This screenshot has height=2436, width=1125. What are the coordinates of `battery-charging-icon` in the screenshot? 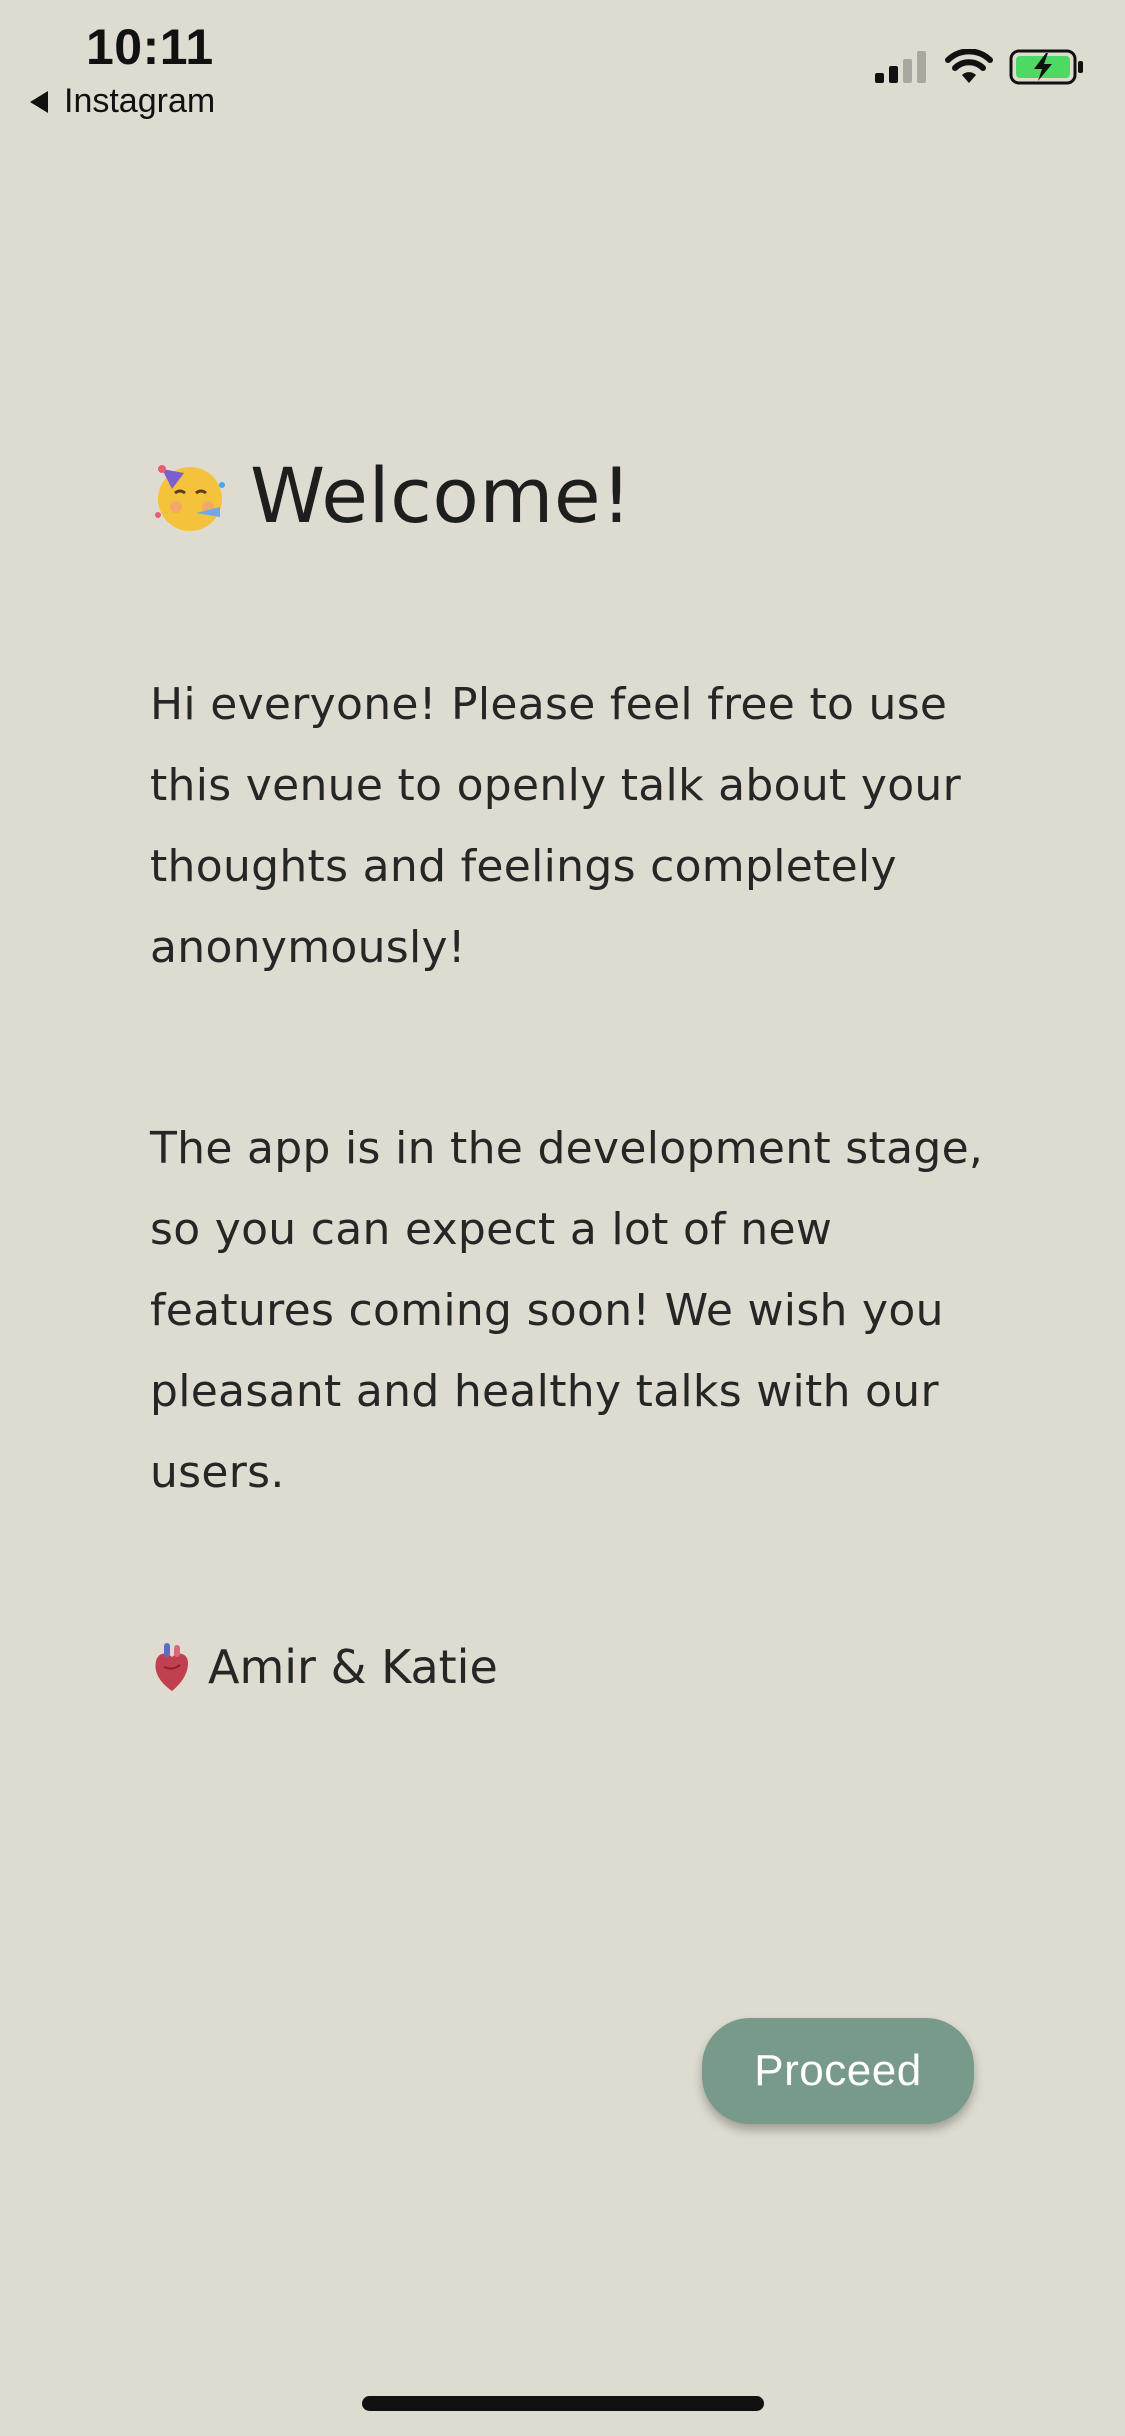 It's located at (1046, 67).